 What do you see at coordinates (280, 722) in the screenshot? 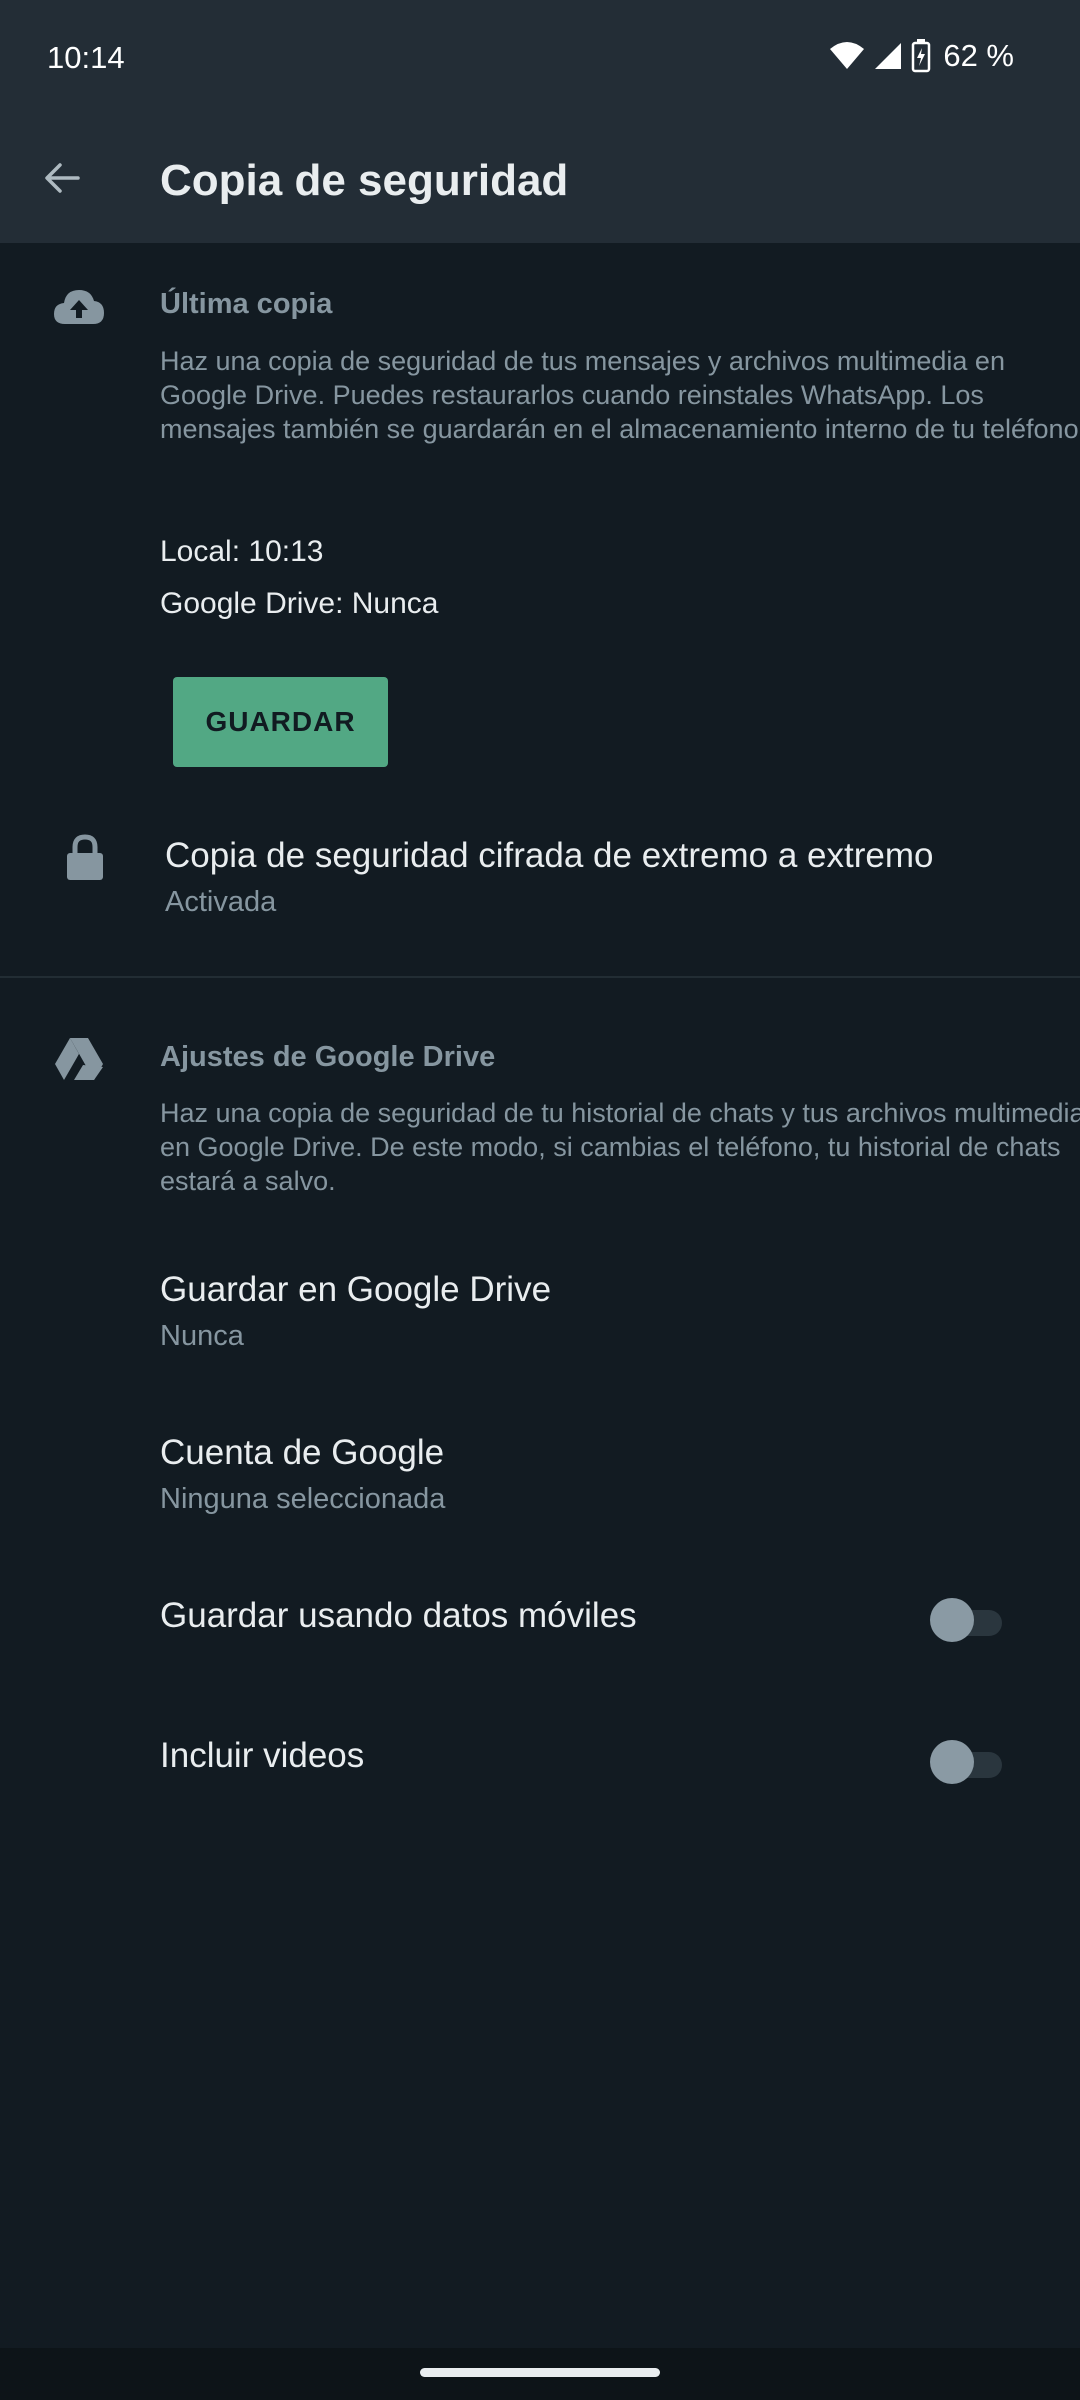
I see `save-button: GUARDAR` at bounding box center [280, 722].